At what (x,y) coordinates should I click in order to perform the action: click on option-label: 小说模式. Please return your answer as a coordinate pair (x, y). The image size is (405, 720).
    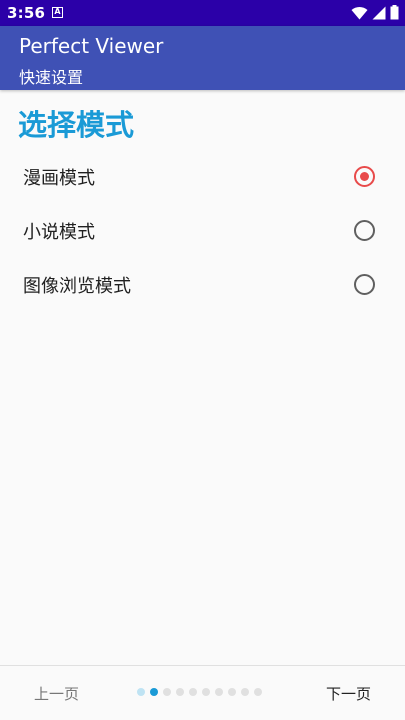
    Looking at the image, I should click on (59, 232).